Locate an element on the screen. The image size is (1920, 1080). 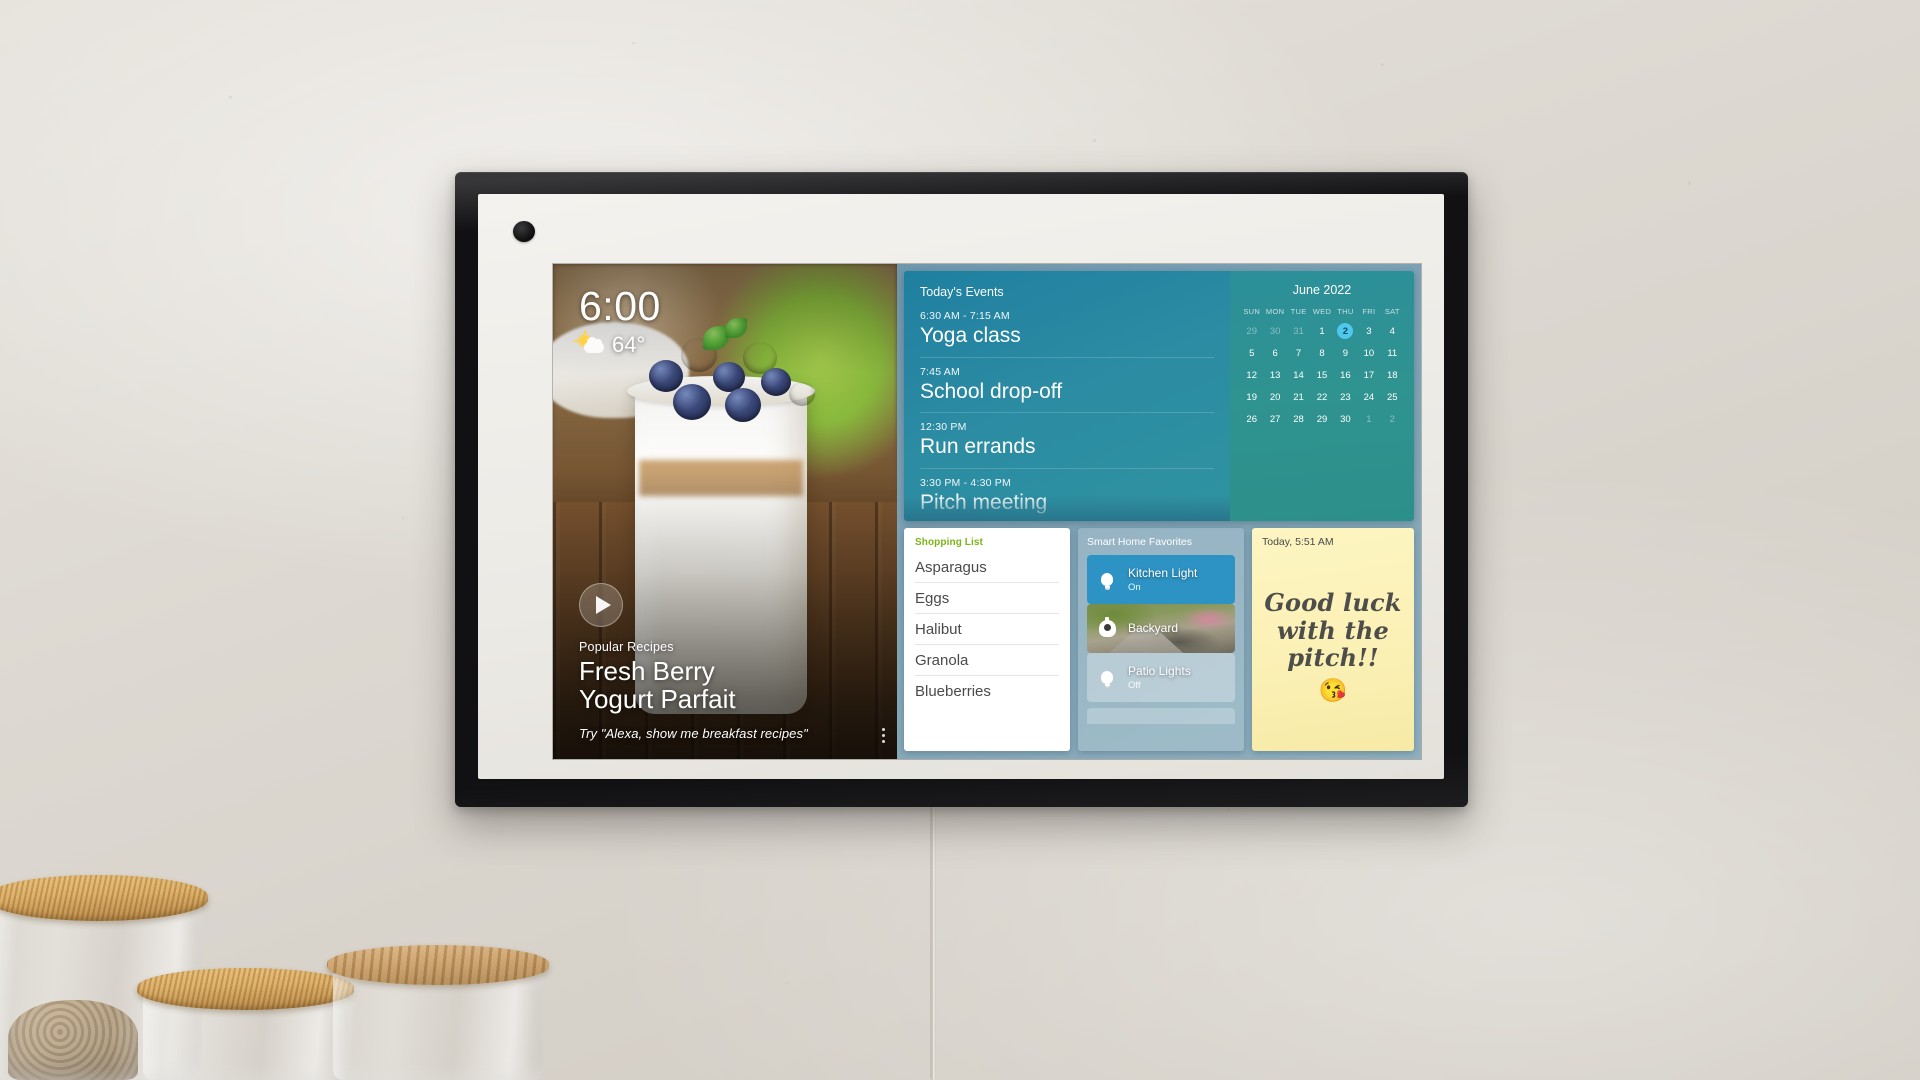
calendar-day: 22 is located at coordinates (1321, 397).